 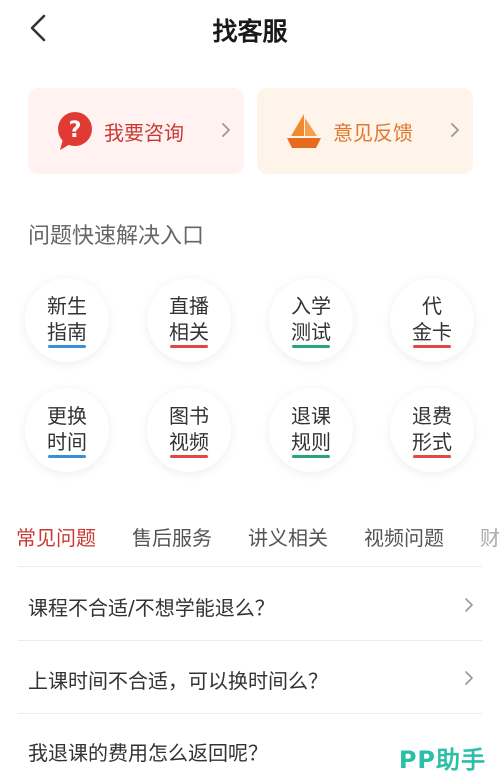 I want to click on faq-tabs: 常见问题 售后服务 讲义相关 视频问题 财, so click(x=250, y=536).